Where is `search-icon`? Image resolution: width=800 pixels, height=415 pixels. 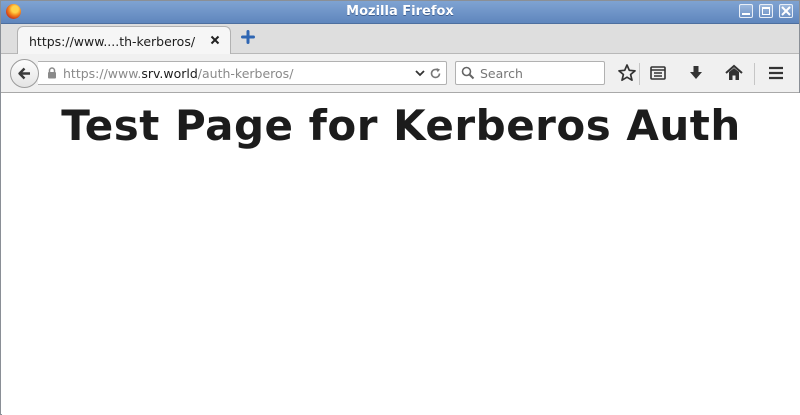 search-icon is located at coordinates (468, 73).